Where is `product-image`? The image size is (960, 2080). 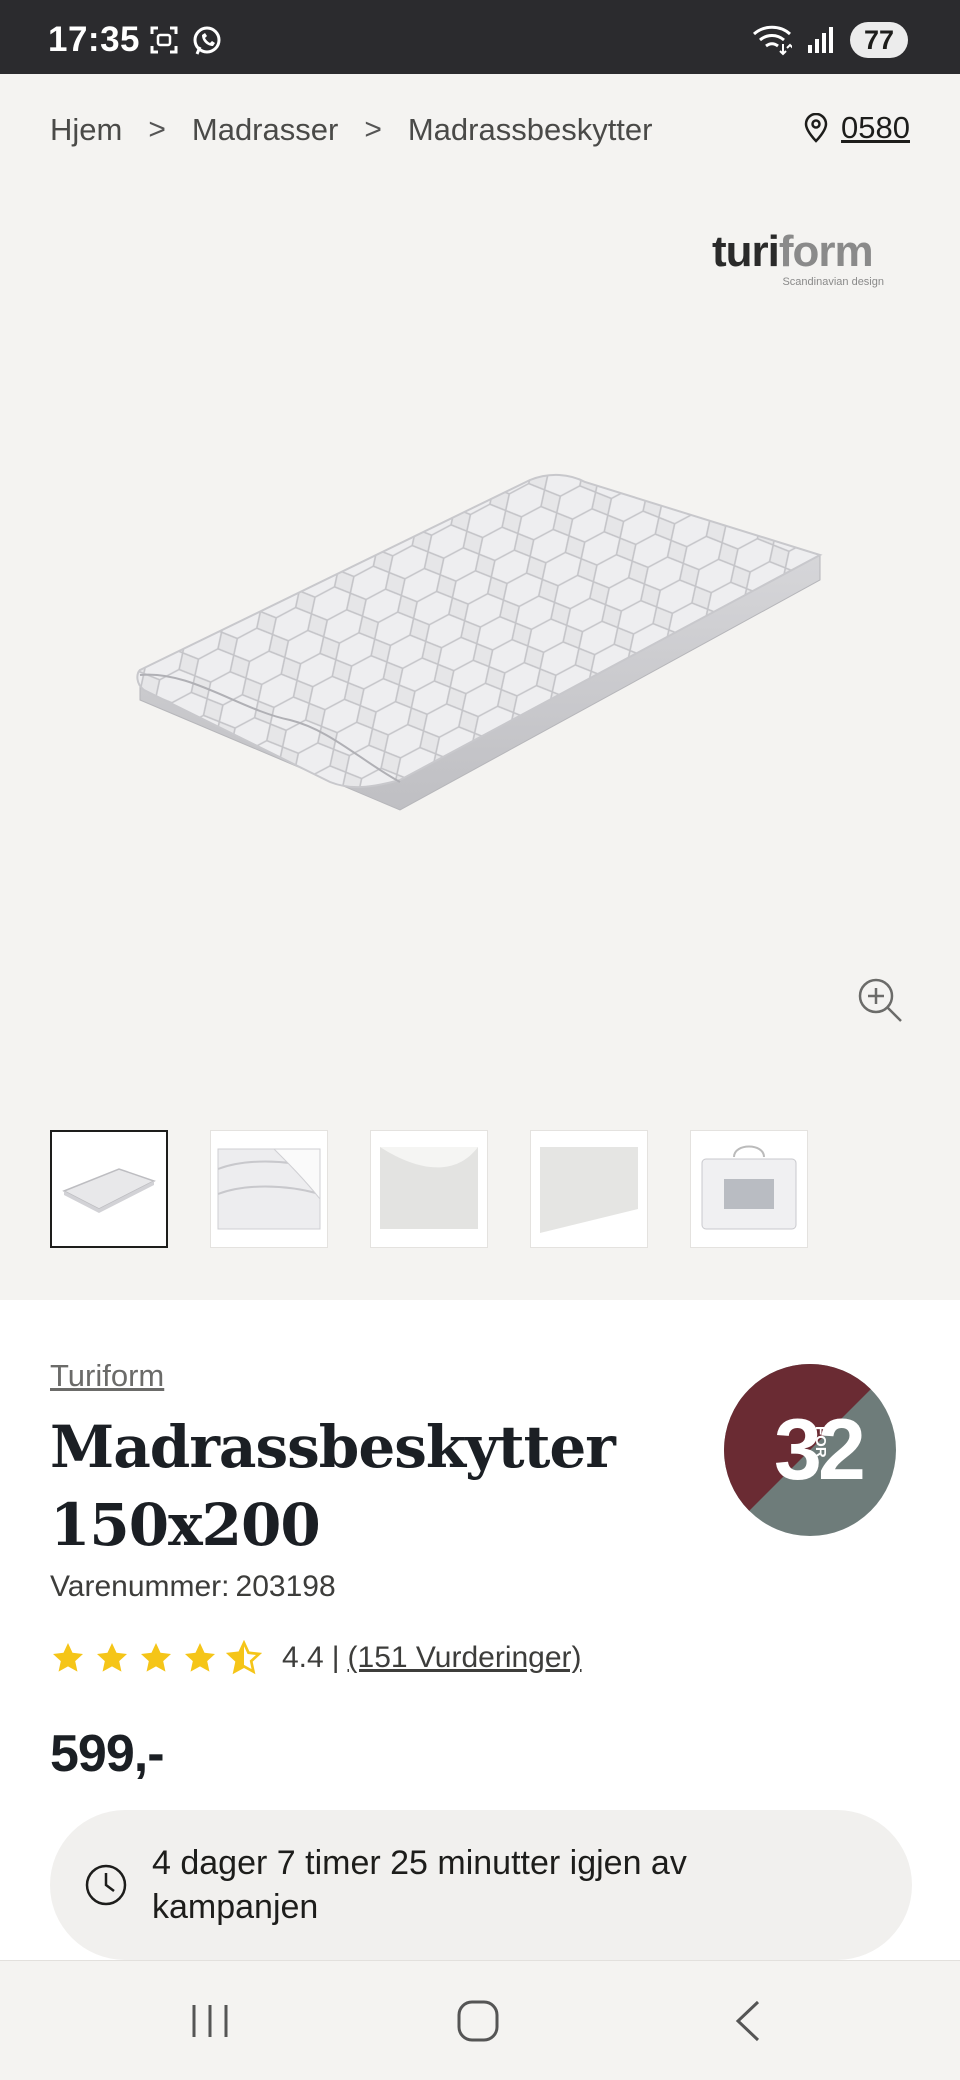
product-image is located at coordinates (480, 640).